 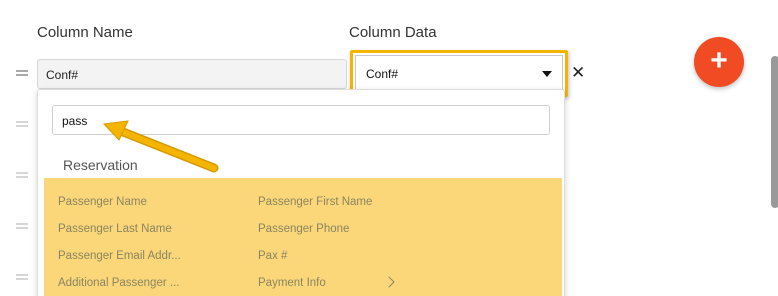 I want to click on option-passenger-first-name: Passenger First Name, so click(x=315, y=202).